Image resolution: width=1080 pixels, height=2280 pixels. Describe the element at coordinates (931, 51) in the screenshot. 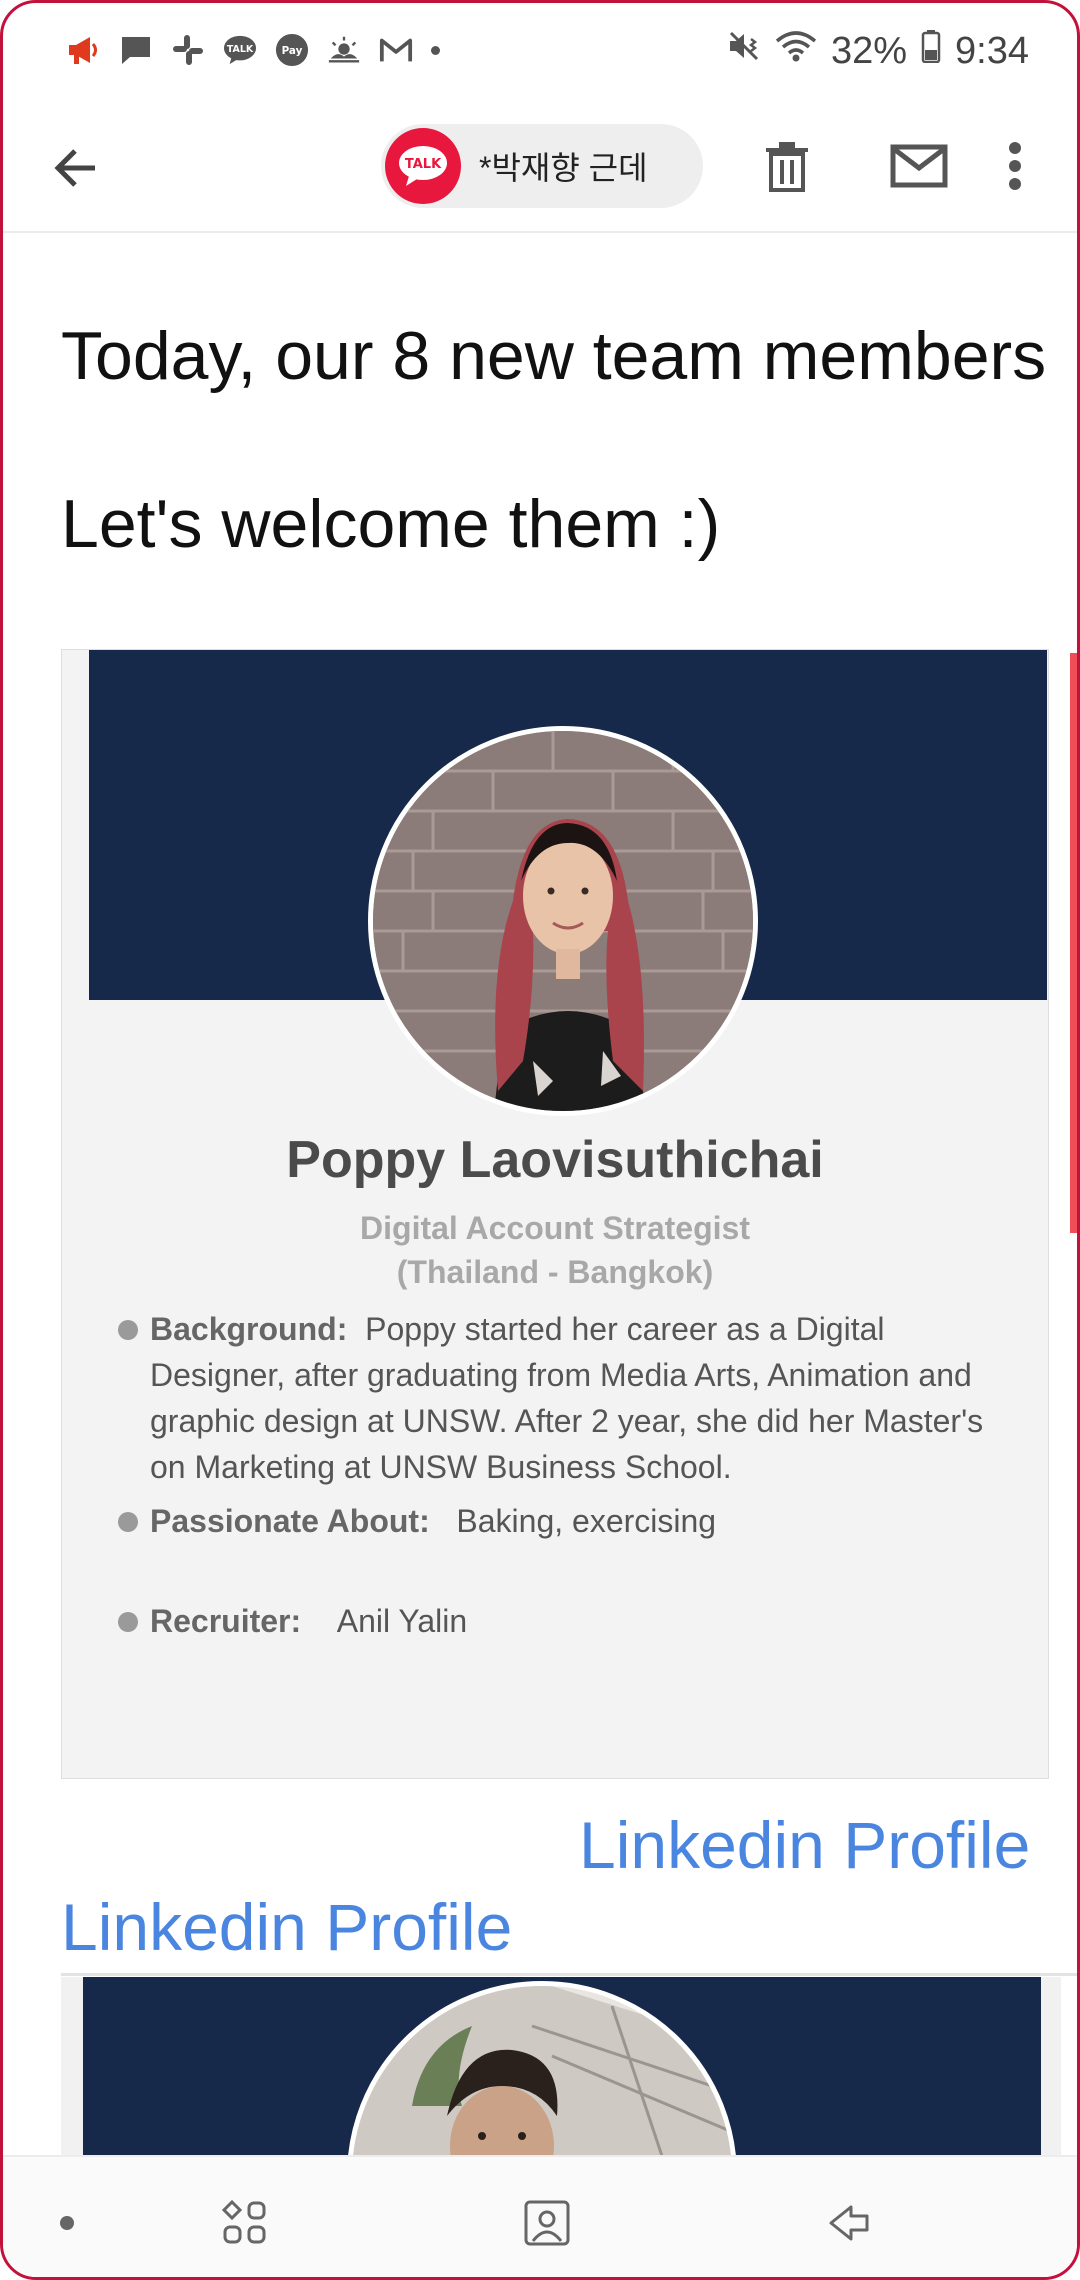

I see `battery-icon` at that location.